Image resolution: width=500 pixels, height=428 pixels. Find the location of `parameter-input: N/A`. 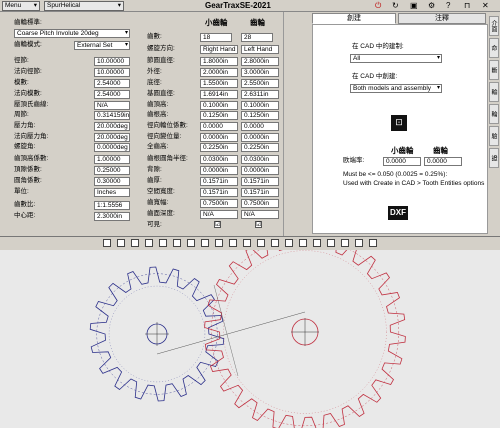

parameter-input: N/A is located at coordinates (112, 105).